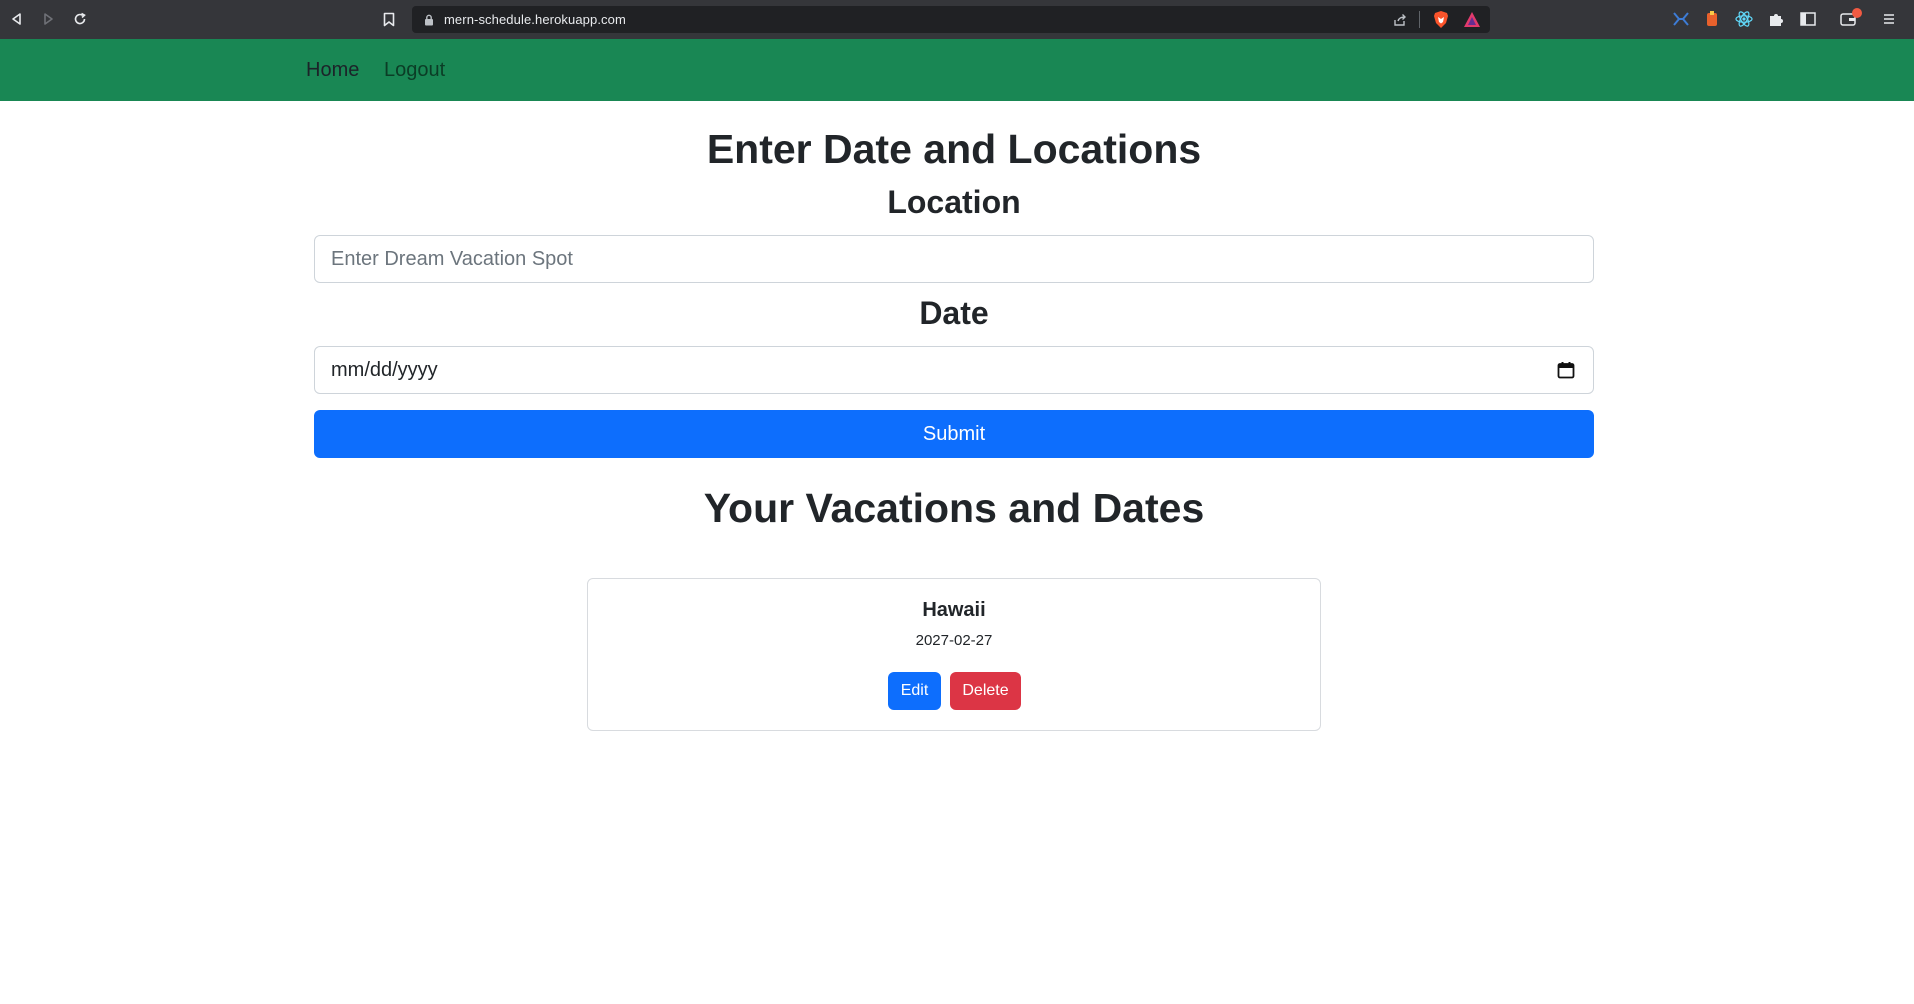  I want to click on extension-metamask-icon, so click(1681, 19).